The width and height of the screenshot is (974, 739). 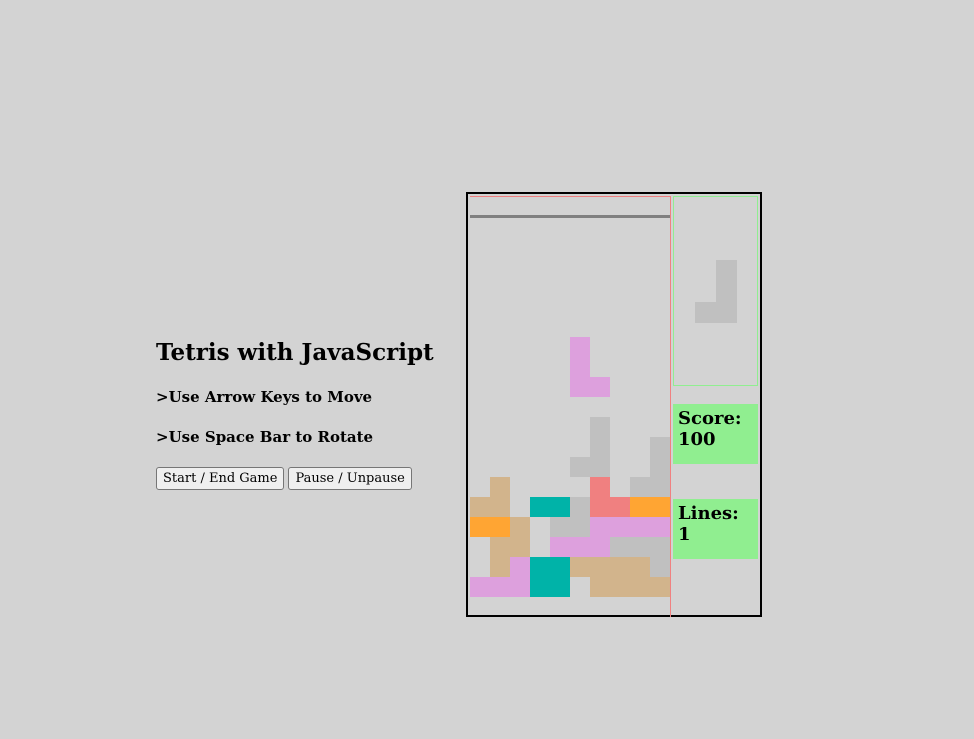 What do you see at coordinates (697, 439) in the screenshot?
I see `score-value: 100` at bounding box center [697, 439].